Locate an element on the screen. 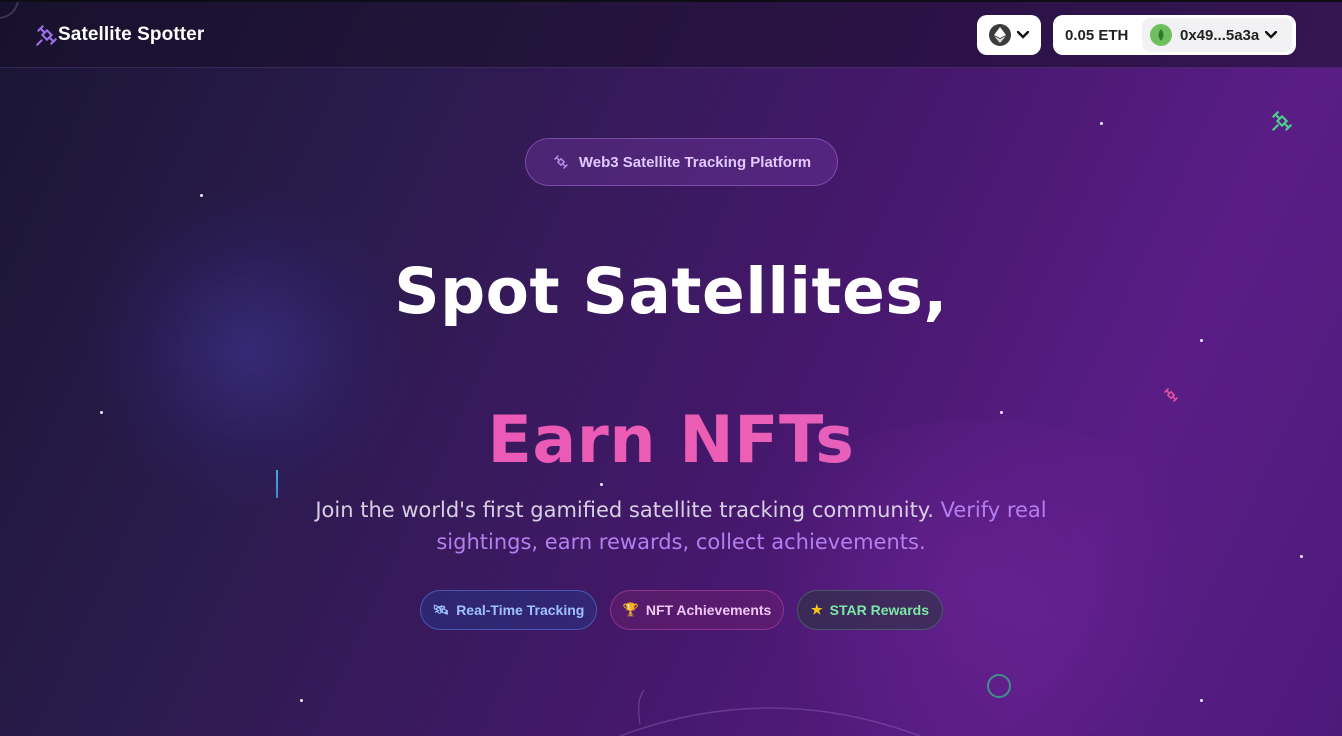  brand-logo: Satellite Spotter is located at coordinates (119, 35).